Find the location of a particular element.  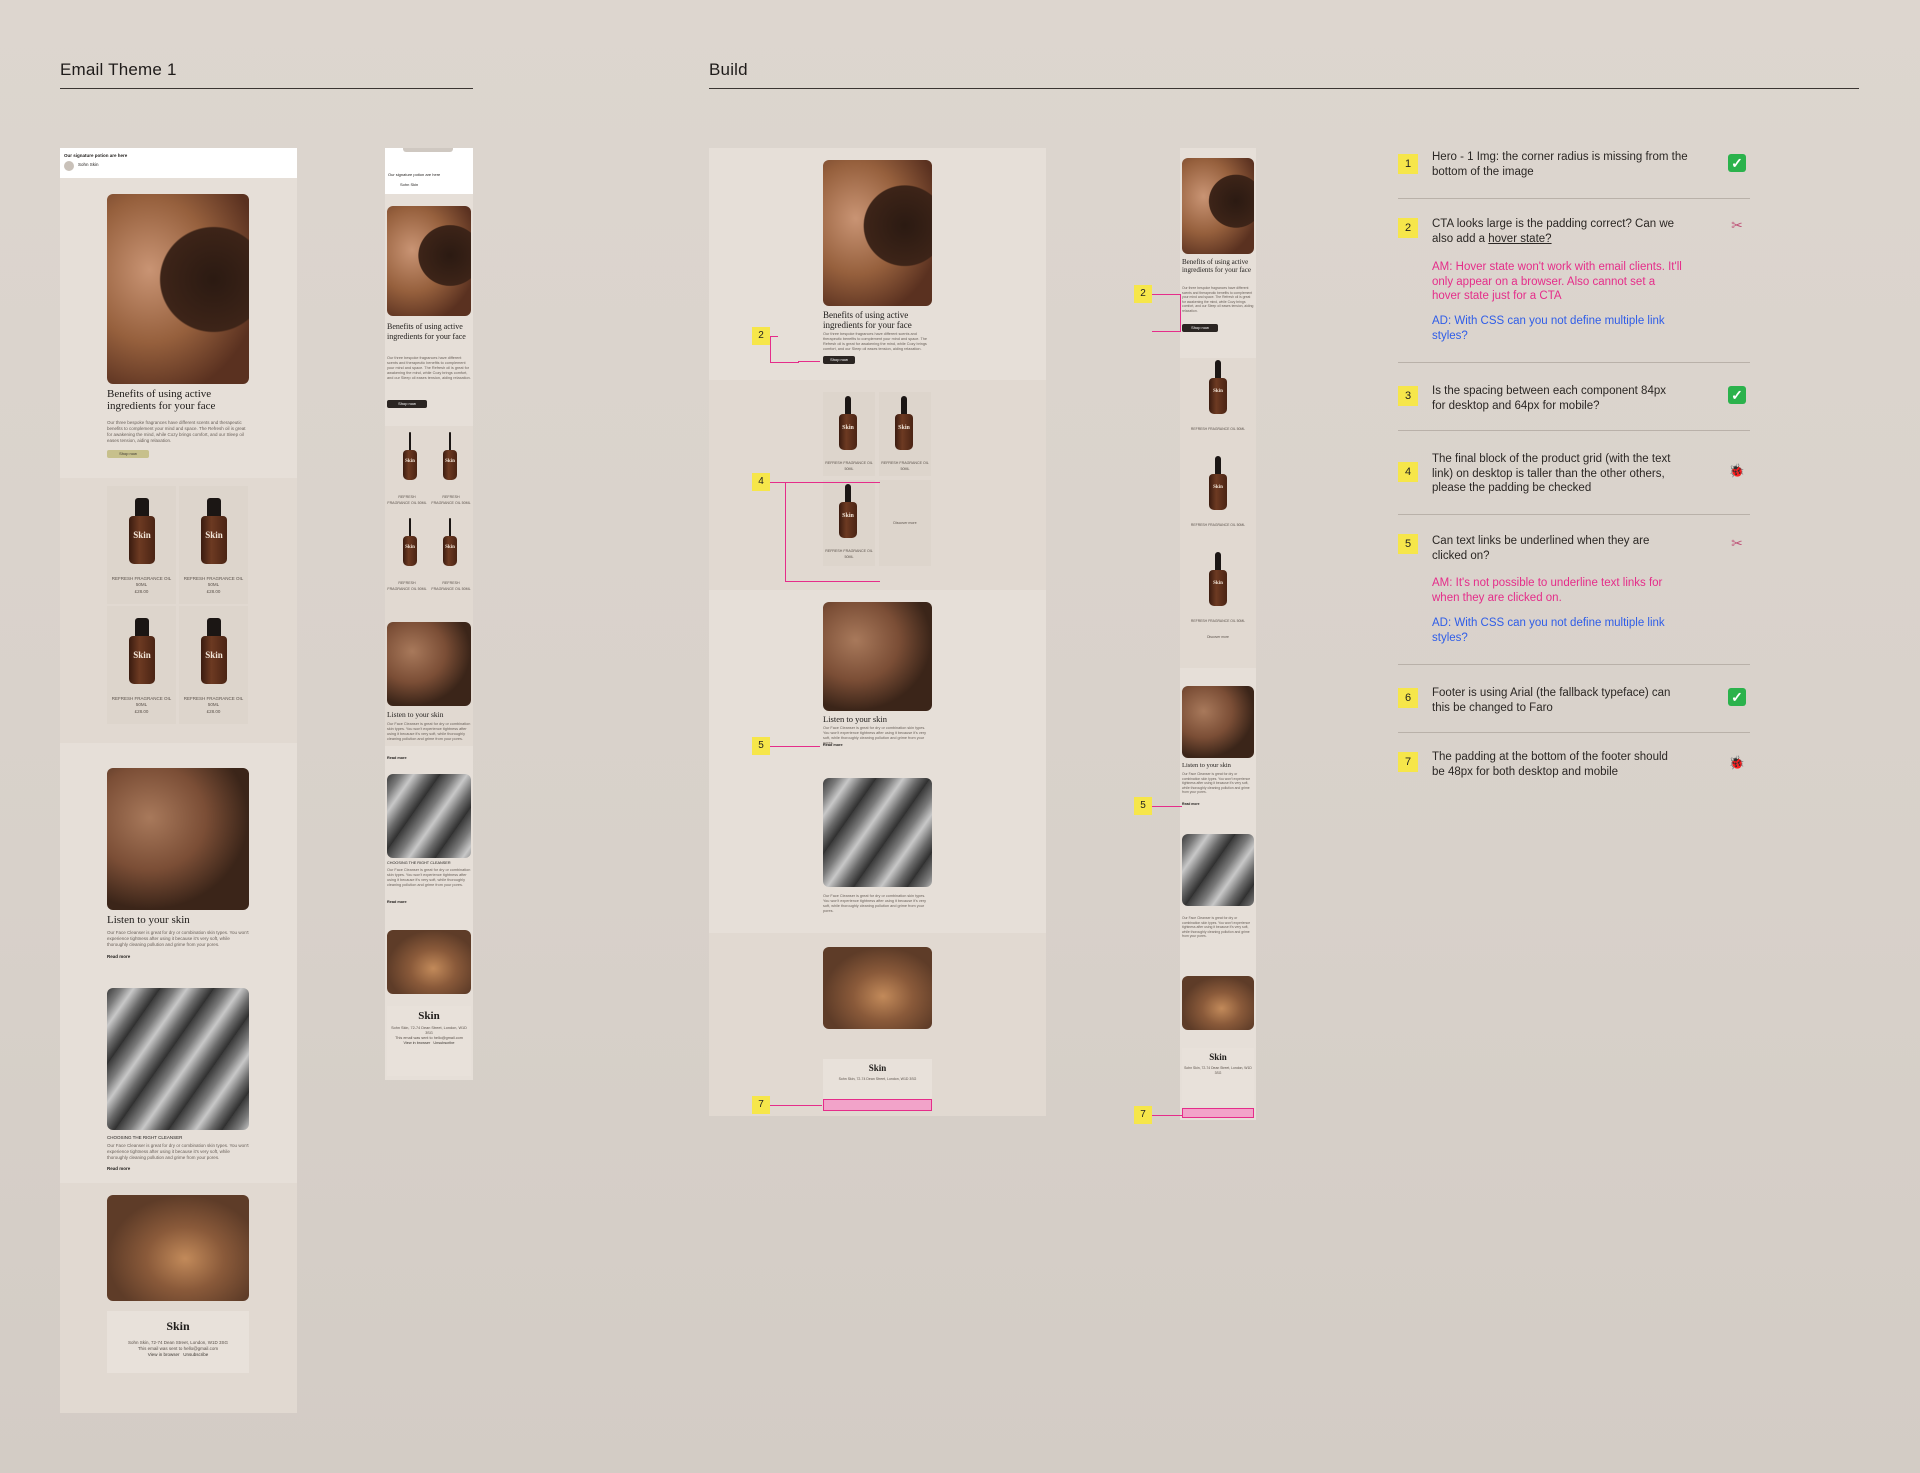

mobile-mail-header: Our signature potion are here Sohn Skin is located at coordinates (429, 171).